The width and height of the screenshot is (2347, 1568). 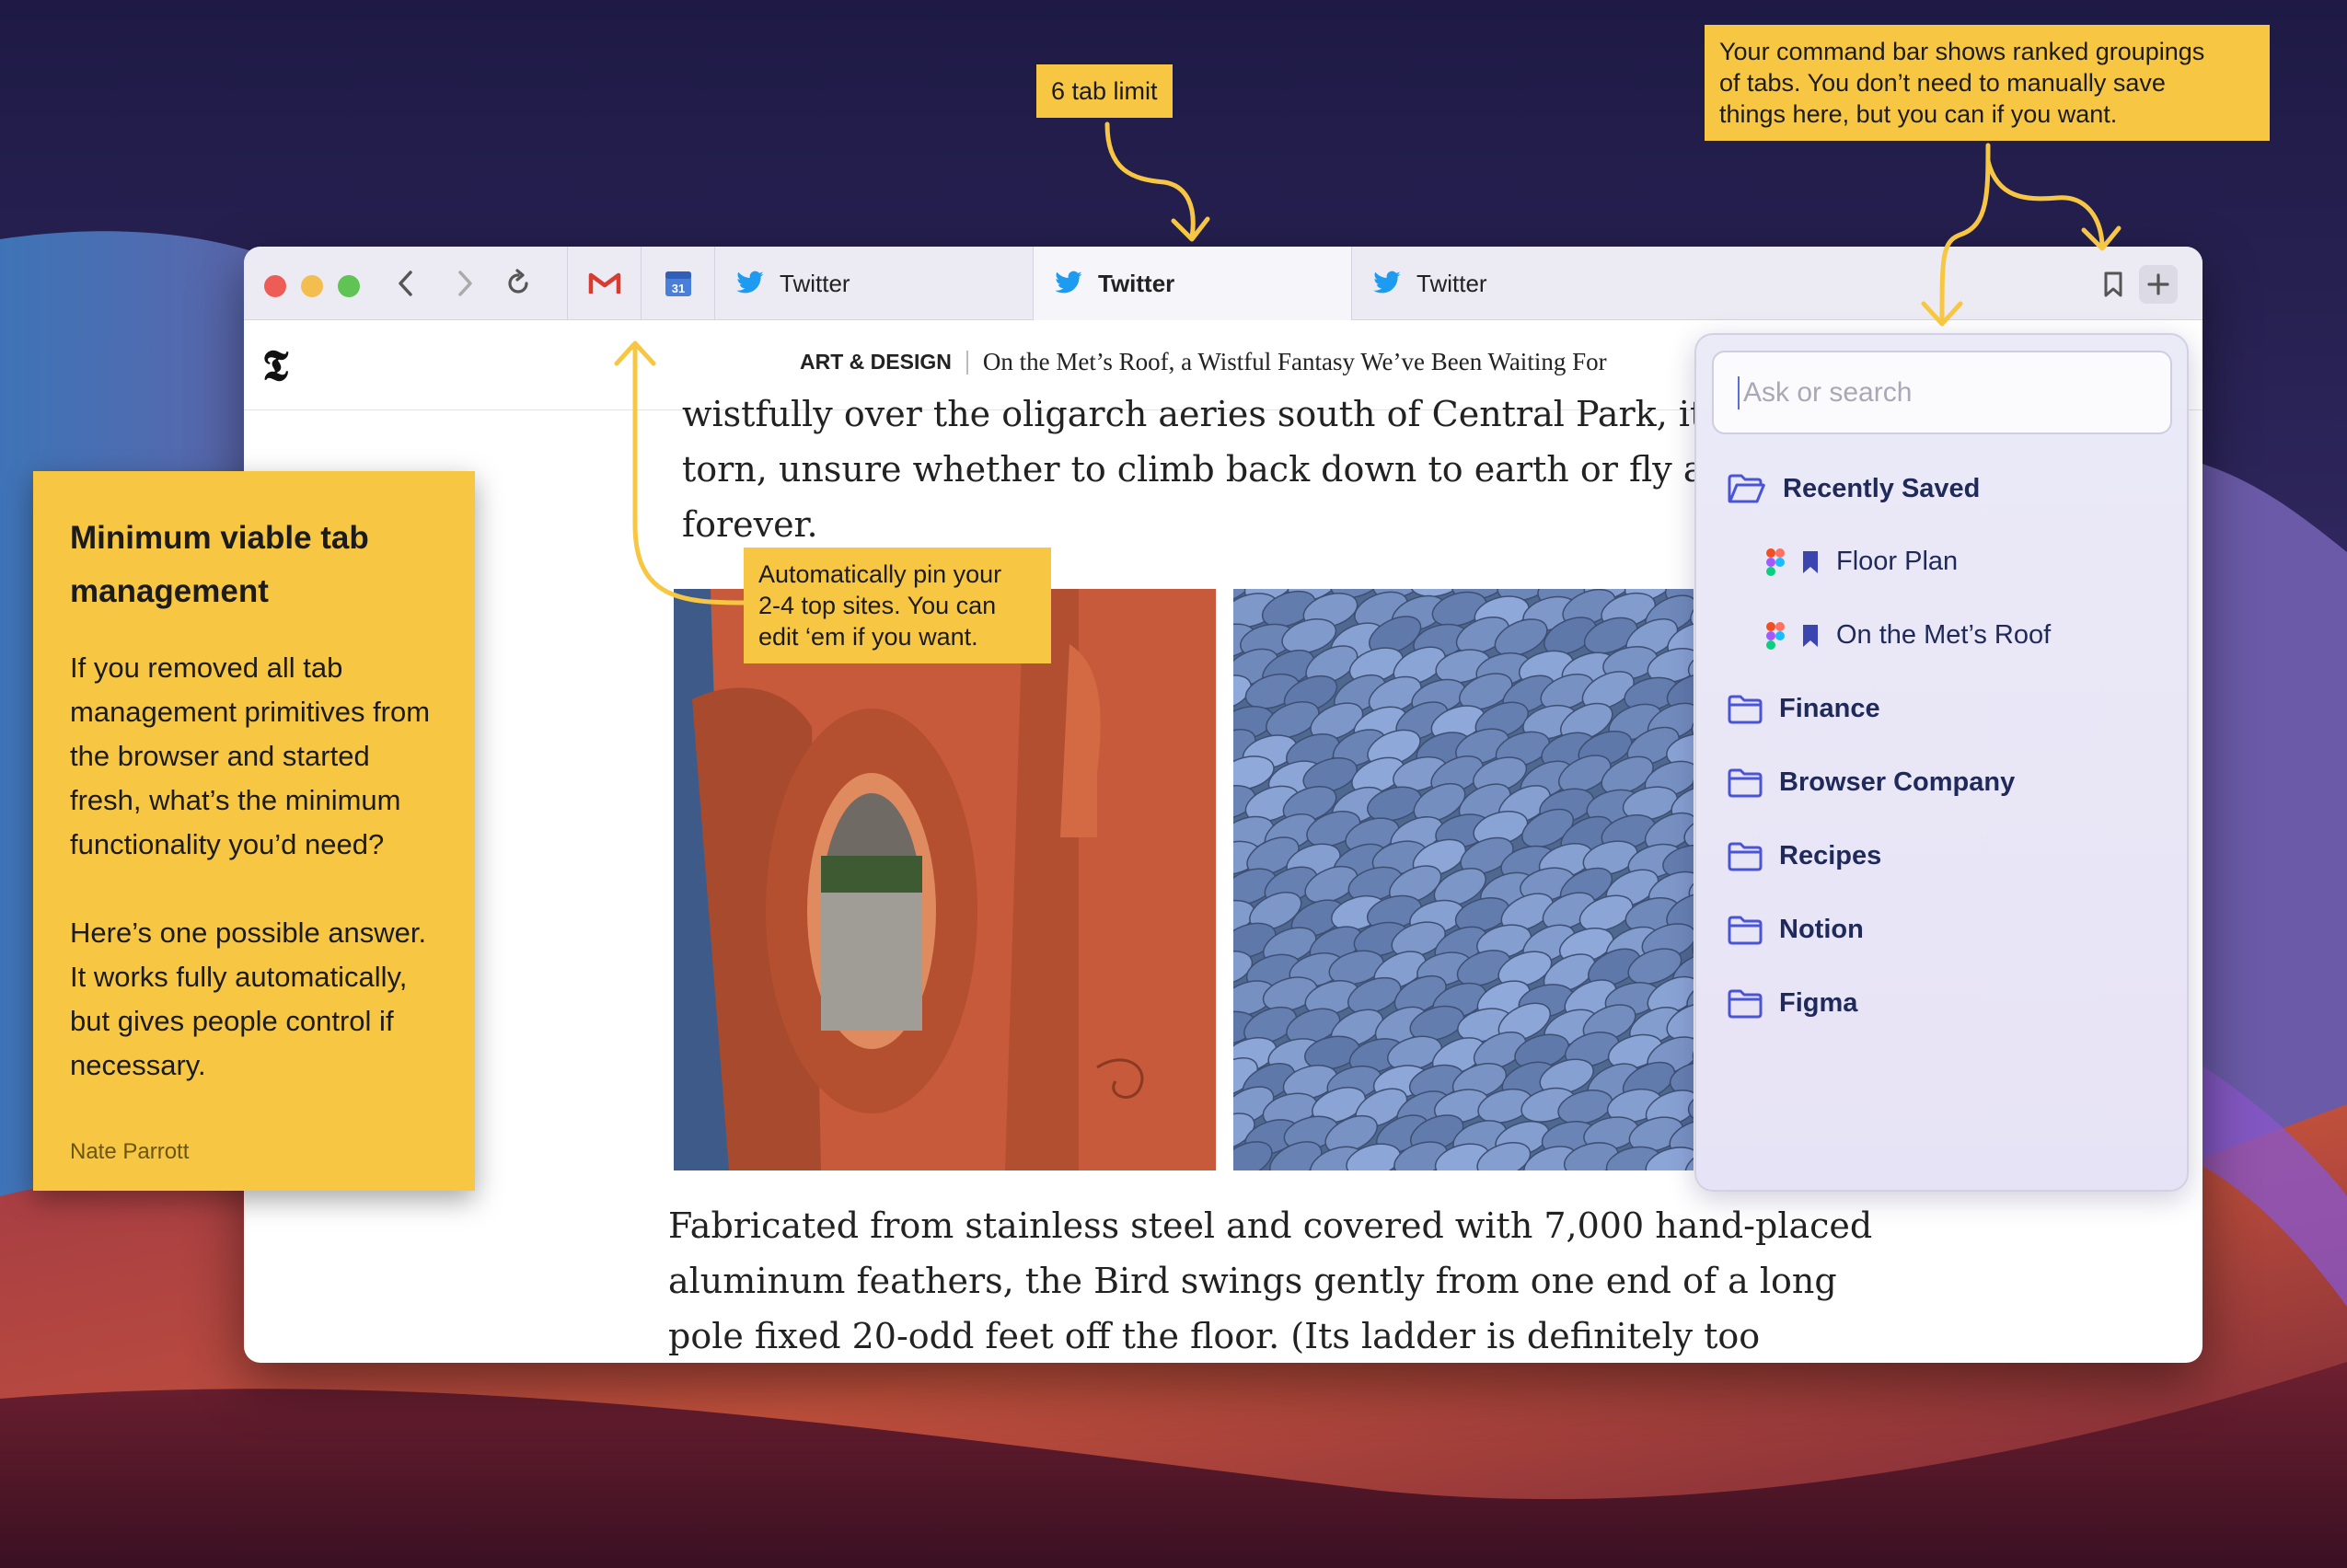 I want to click on text-line: the browser and started, so click(x=220, y=756).